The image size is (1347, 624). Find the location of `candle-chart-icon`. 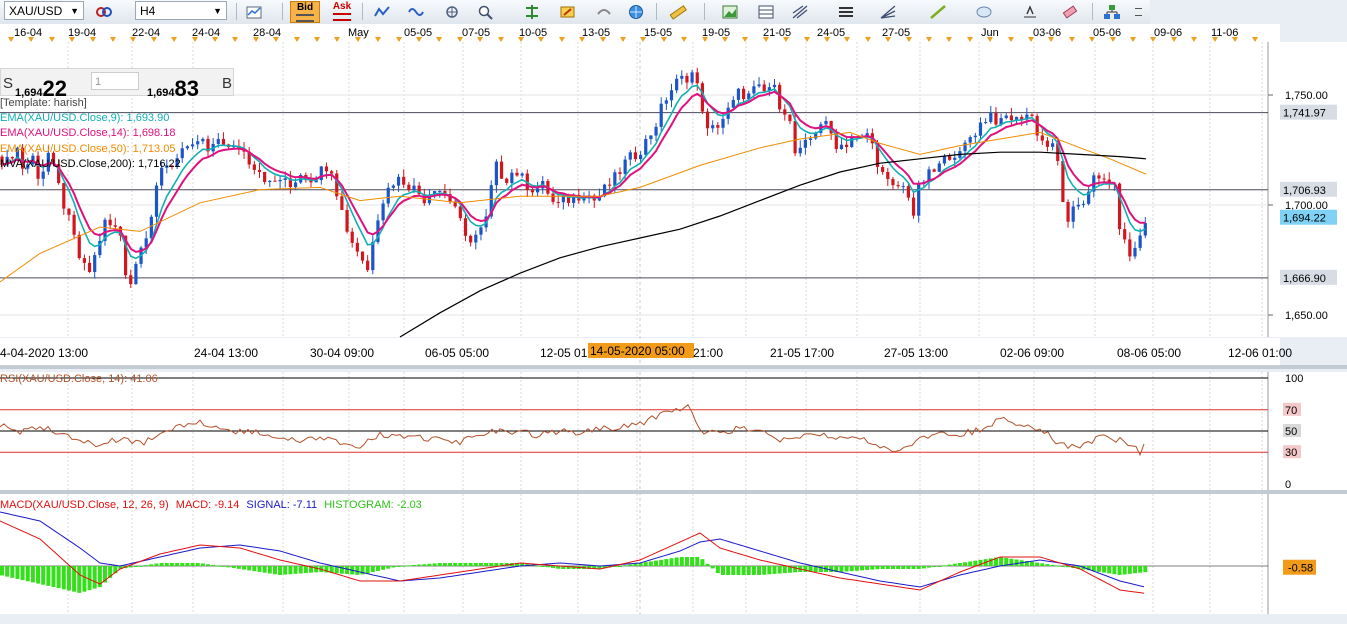

candle-chart-icon is located at coordinates (254, 12).